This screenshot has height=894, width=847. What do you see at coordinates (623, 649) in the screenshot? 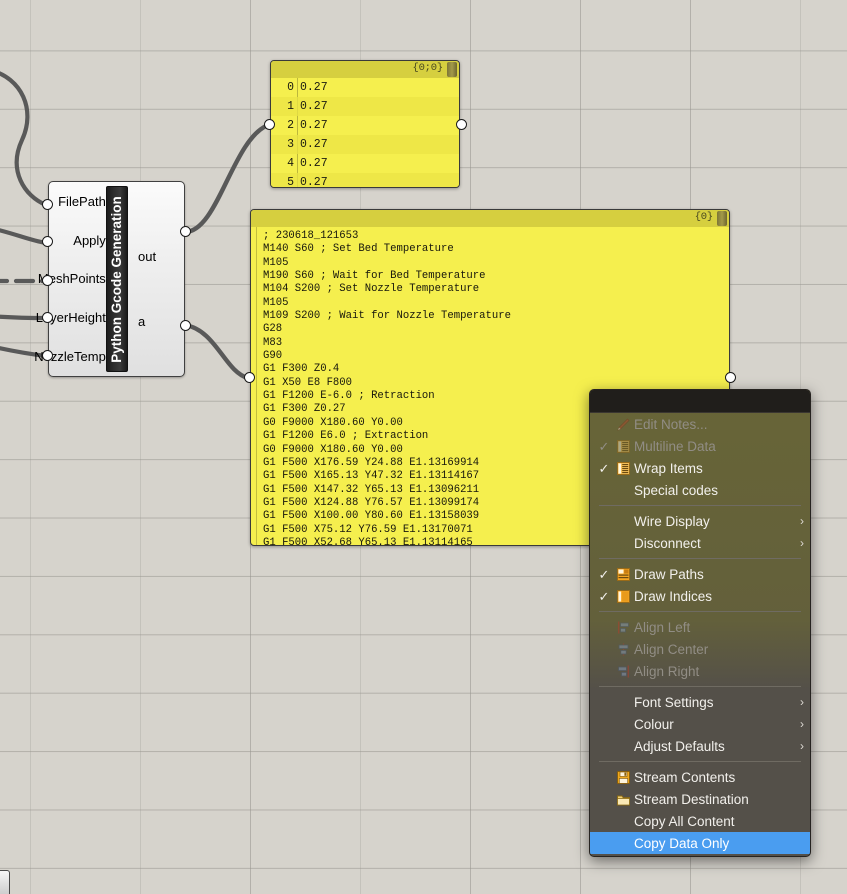
I see `align-center-icon` at bounding box center [623, 649].